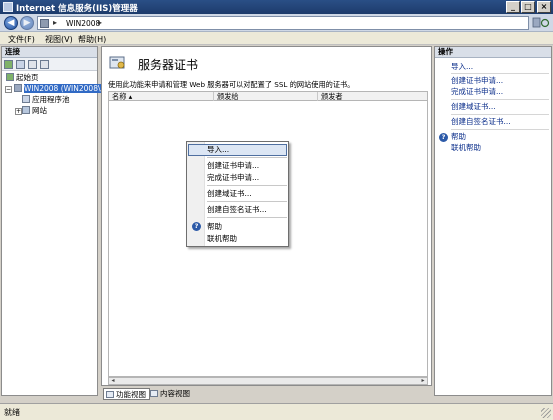  I want to click on tree-item-label: WIN2008 (WIN2008\Ad, so click(67, 88).